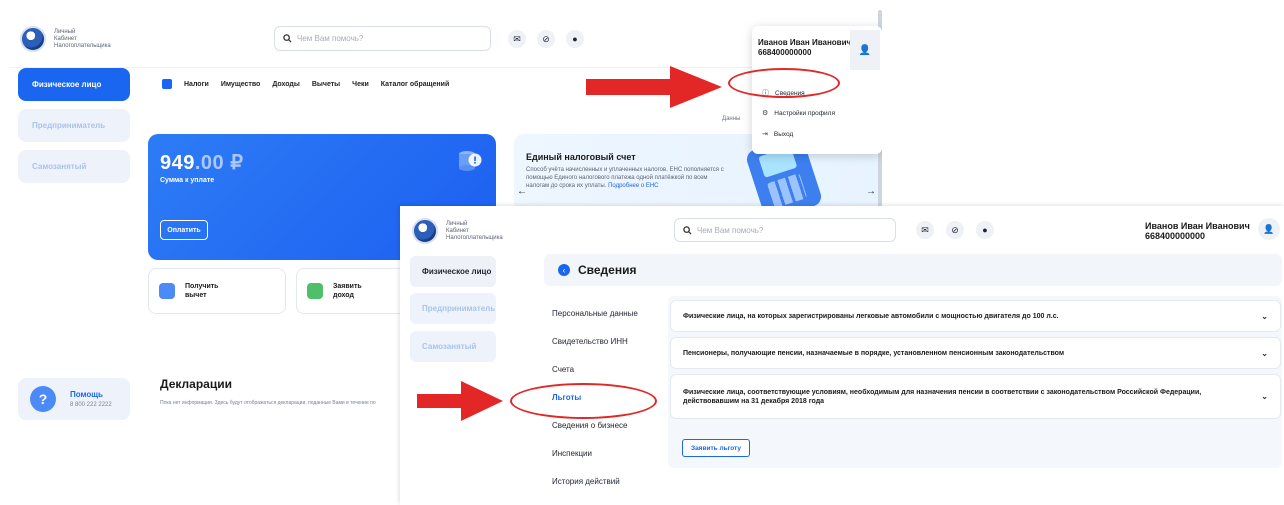  I want to click on help-widget: ? Помощь 8 800 222 2222, so click(74, 399).